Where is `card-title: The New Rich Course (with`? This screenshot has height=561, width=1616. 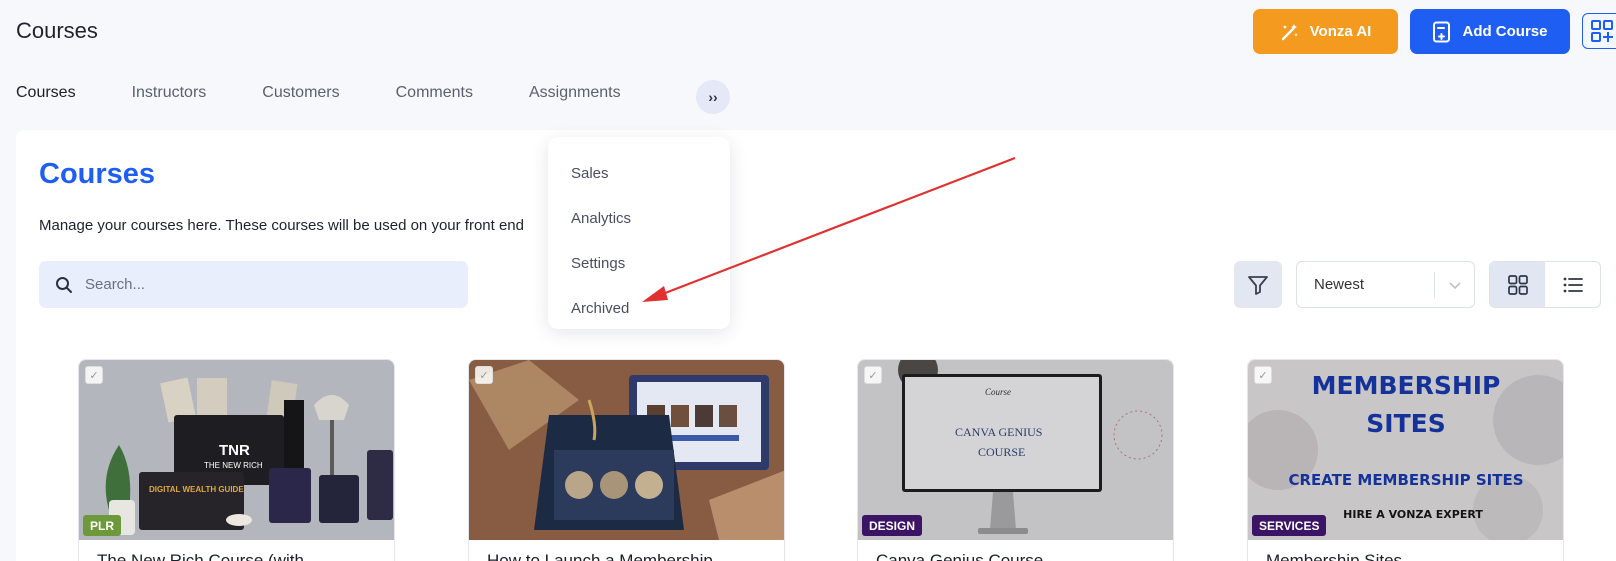 card-title: The New Rich Course (with is located at coordinates (200, 556).